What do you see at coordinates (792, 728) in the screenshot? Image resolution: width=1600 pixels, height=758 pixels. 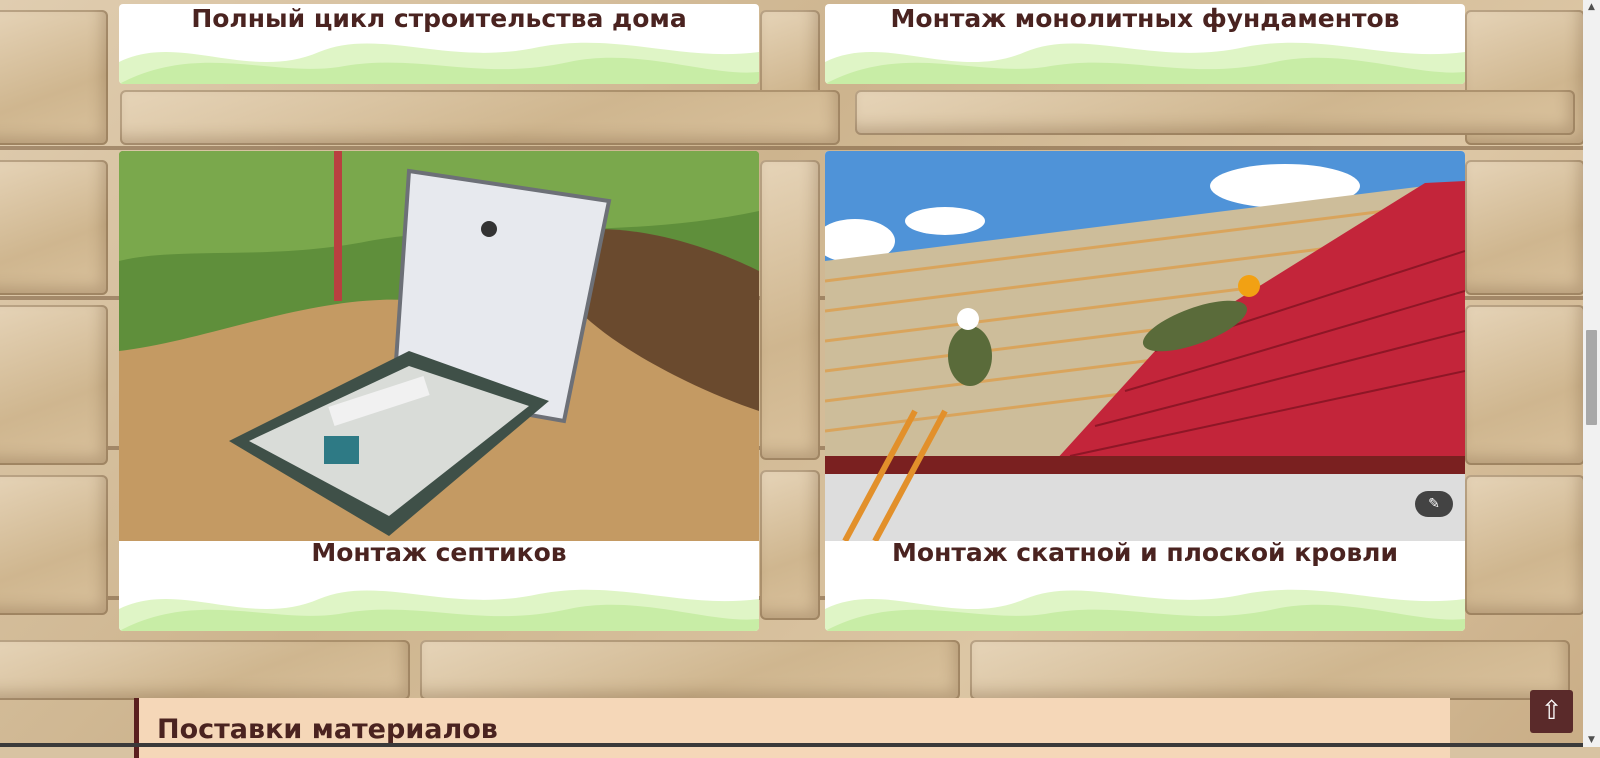 I see `supply-section-header: Поставки материалов` at bounding box center [792, 728].